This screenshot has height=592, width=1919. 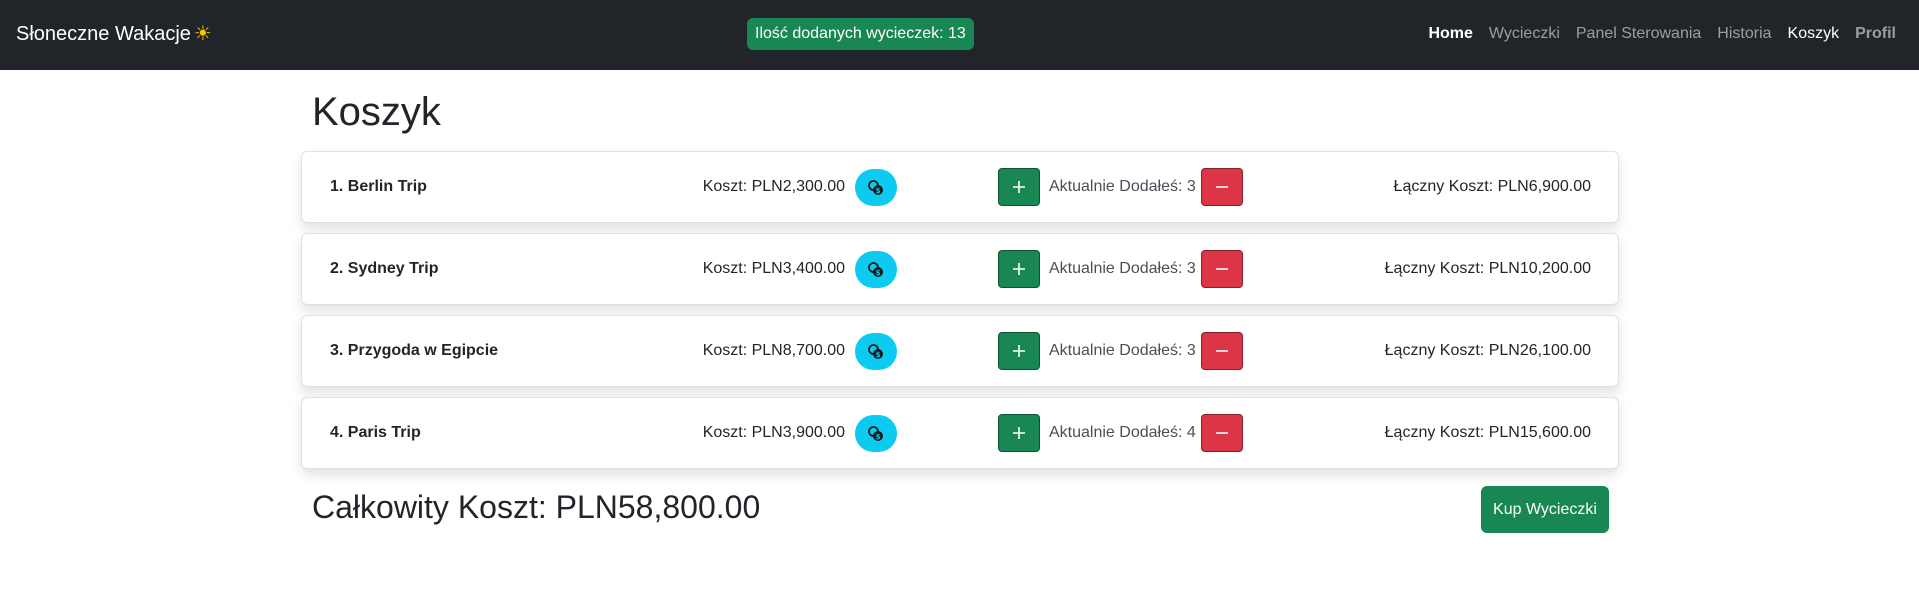 What do you see at coordinates (773, 268) in the screenshot?
I see `trip-cost: Koszt: PLN3,400.00` at bounding box center [773, 268].